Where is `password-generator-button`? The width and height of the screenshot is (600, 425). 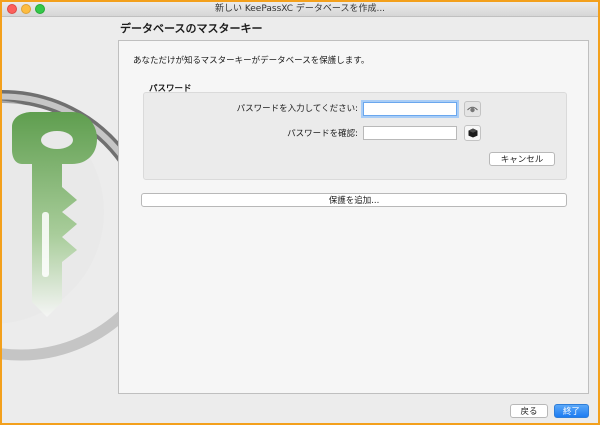 password-generator-button is located at coordinates (472, 133).